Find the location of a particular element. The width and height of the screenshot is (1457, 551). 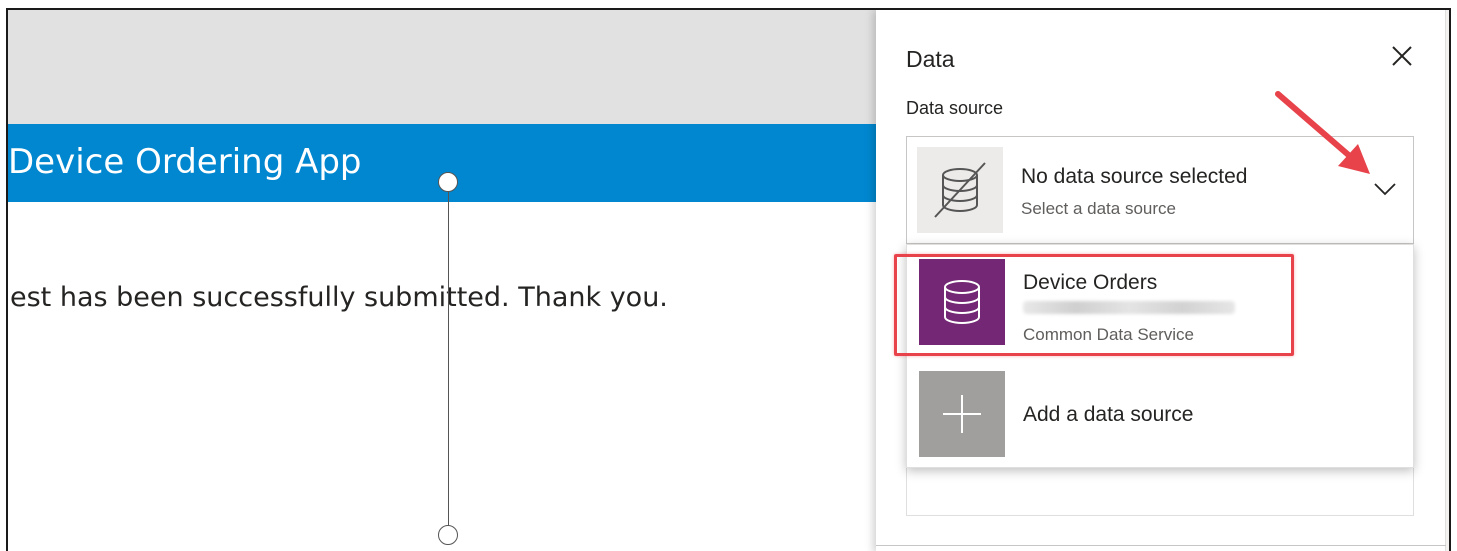

selector-icon-box is located at coordinates (960, 190).